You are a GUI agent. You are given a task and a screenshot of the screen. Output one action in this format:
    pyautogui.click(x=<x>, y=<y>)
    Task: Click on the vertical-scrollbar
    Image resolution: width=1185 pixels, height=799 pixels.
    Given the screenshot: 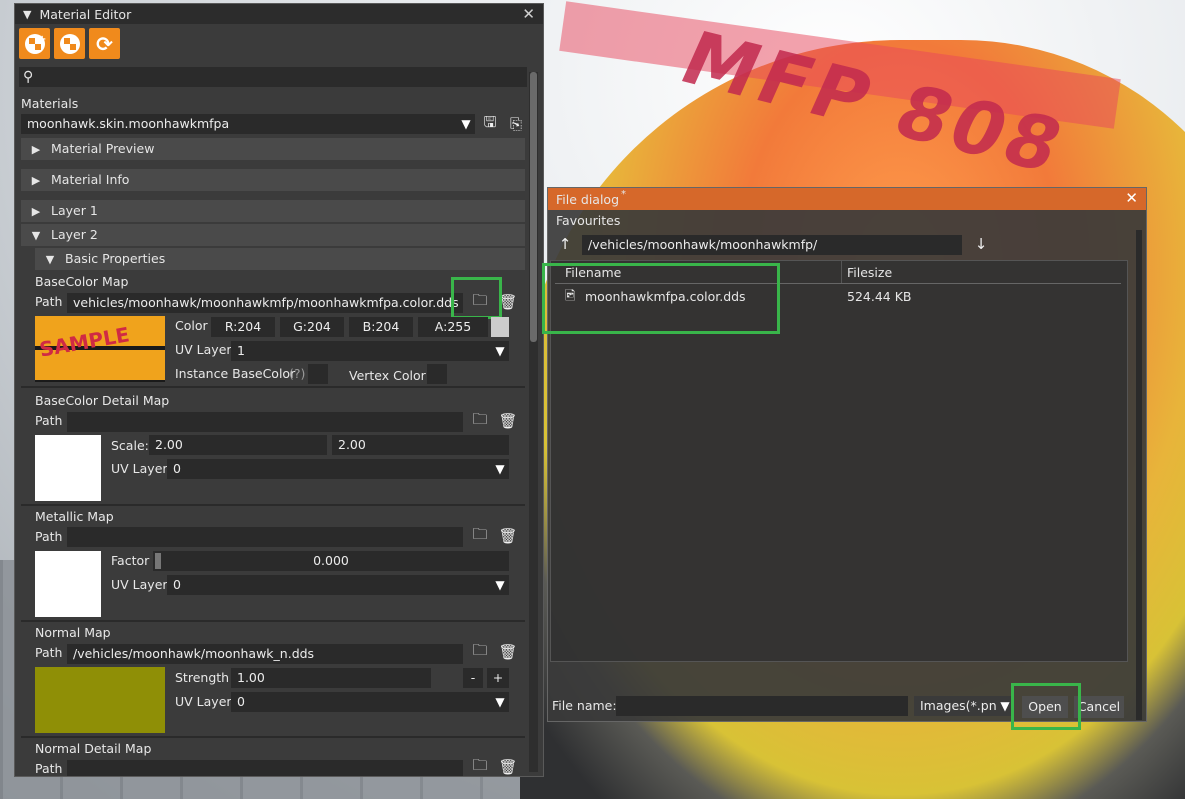 What is the action you would take?
    pyautogui.click(x=533, y=422)
    